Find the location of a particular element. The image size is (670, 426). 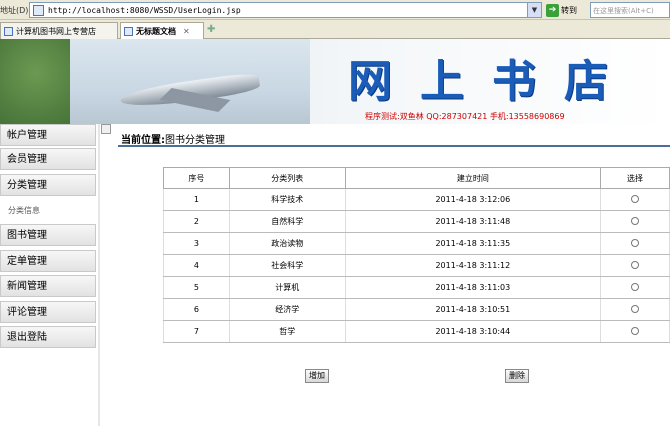

row-category: 哲学 is located at coordinates (287, 331).